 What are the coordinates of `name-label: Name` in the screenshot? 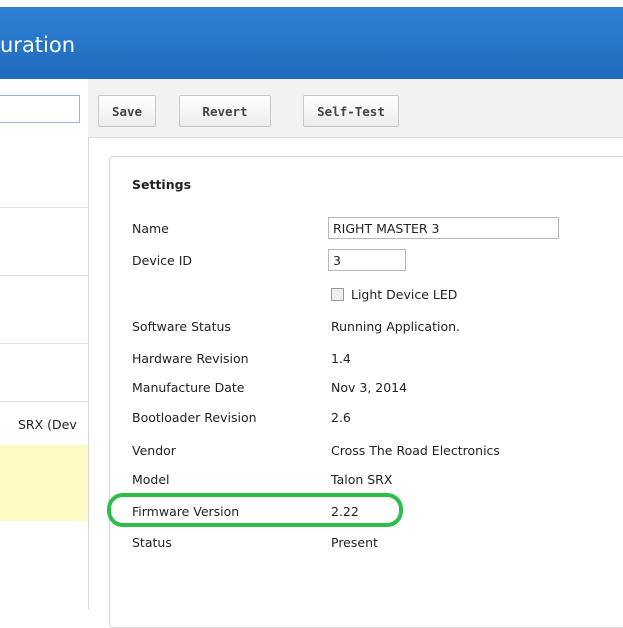 It's located at (150, 228).